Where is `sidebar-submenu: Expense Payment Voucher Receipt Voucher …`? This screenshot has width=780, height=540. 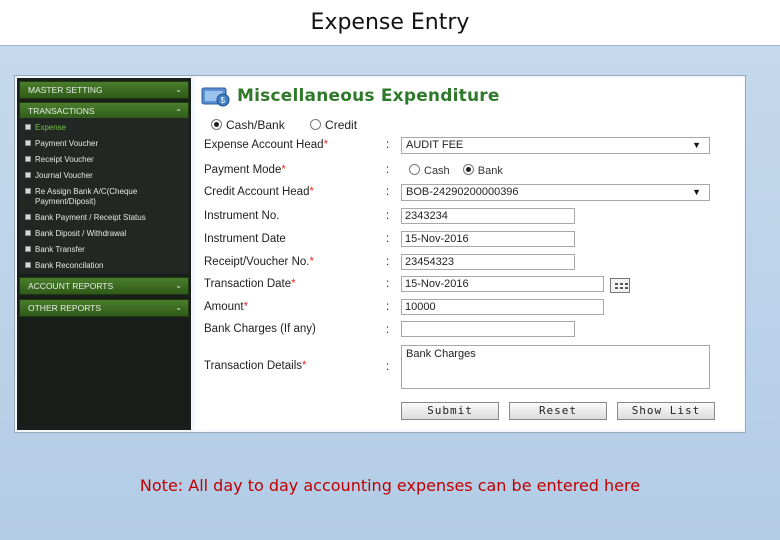 sidebar-submenu: Expense Payment Voucher Receipt Voucher … is located at coordinates (104, 196).